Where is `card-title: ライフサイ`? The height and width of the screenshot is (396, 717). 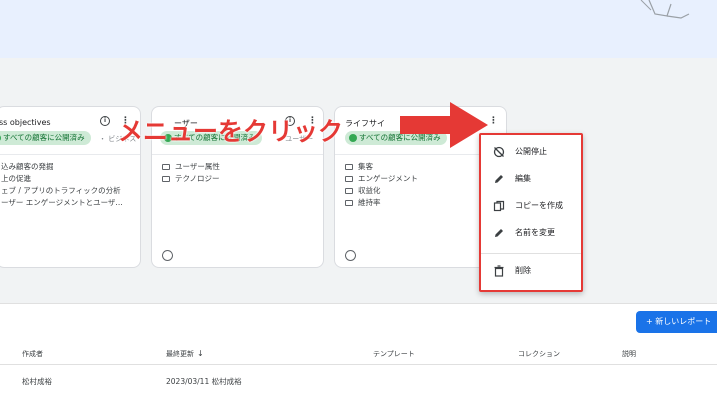 card-title: ライフサイ is located at coordinates (365, 123).